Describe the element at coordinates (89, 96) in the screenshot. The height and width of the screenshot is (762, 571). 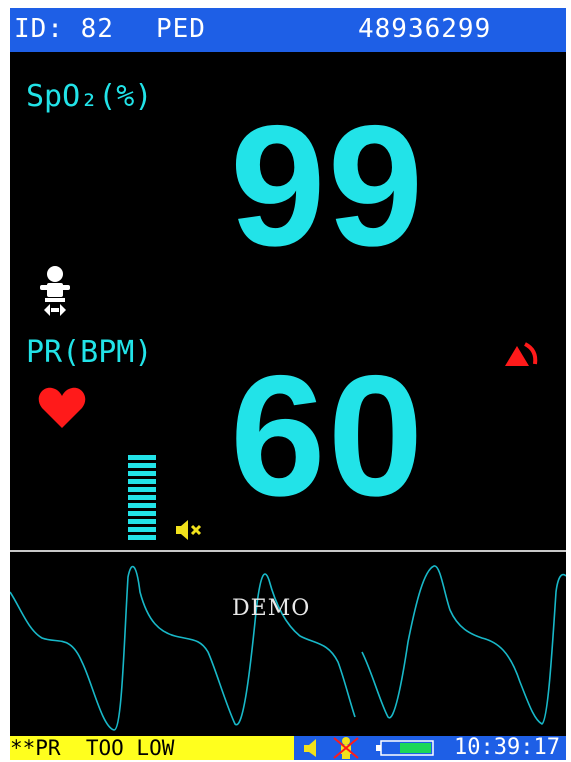
I see `spo2-label: SpO₂(%)` at that location.